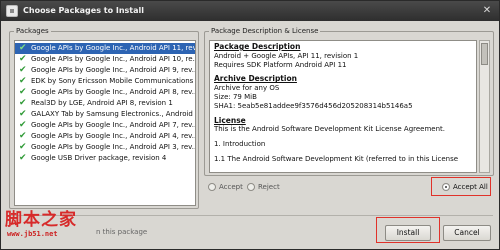 Image resolution: width=500 pixels, height=250 pixels. What do you see at coordinates (255, 79) in the screenshot?
I see `description-heading: Archive Description` at bounding box center [255, 79].